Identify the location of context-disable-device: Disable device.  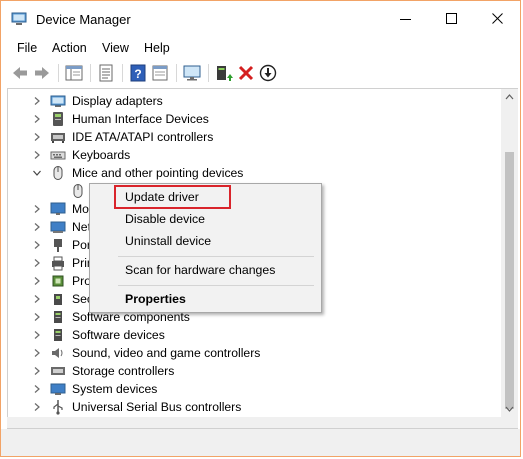
(165, 219).